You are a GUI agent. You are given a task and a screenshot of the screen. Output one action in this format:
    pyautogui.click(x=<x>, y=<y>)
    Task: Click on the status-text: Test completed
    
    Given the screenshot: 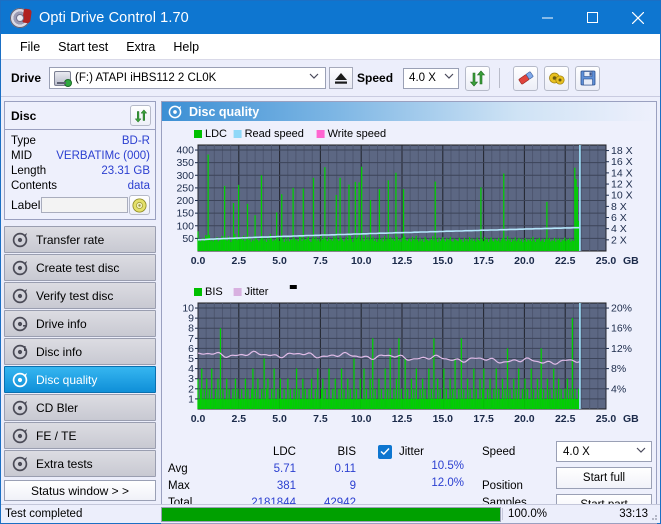 What is the action you would take?
    pyautogui.click(x=44, y=514)
    